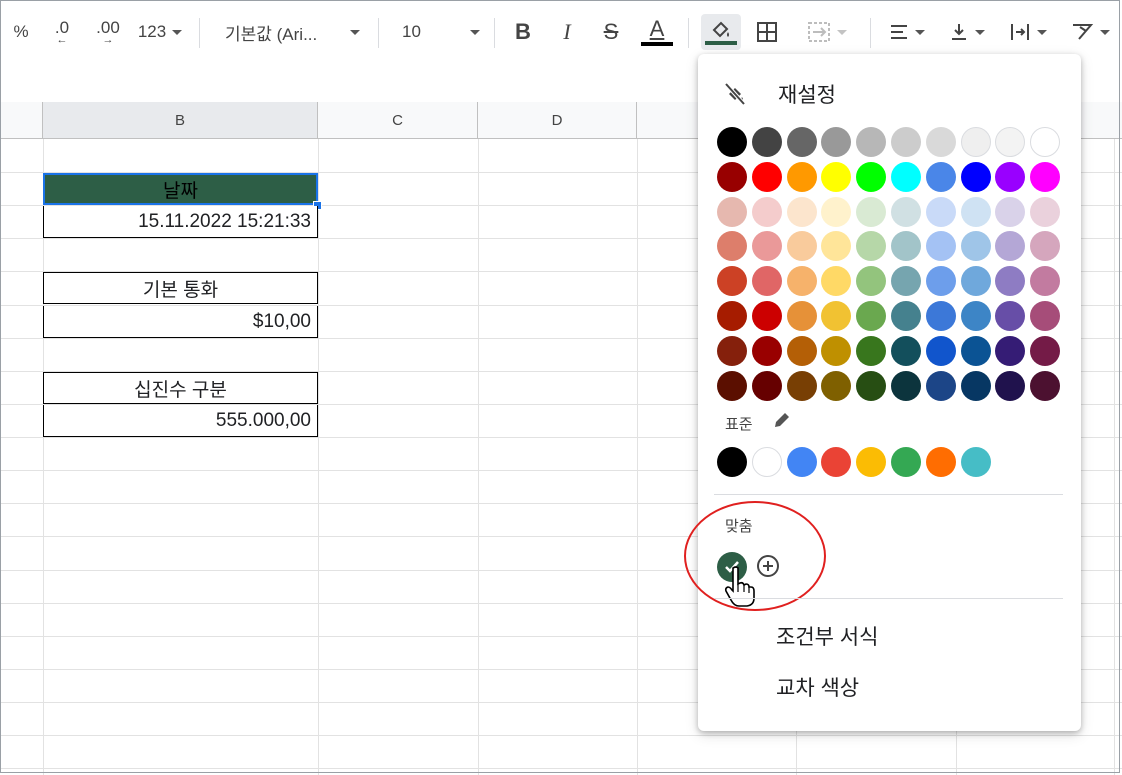  What do you see at coordinates (1028, 32) in the screenshot?
I see `text-wrapping-button` at bounding box center [1028, 32].